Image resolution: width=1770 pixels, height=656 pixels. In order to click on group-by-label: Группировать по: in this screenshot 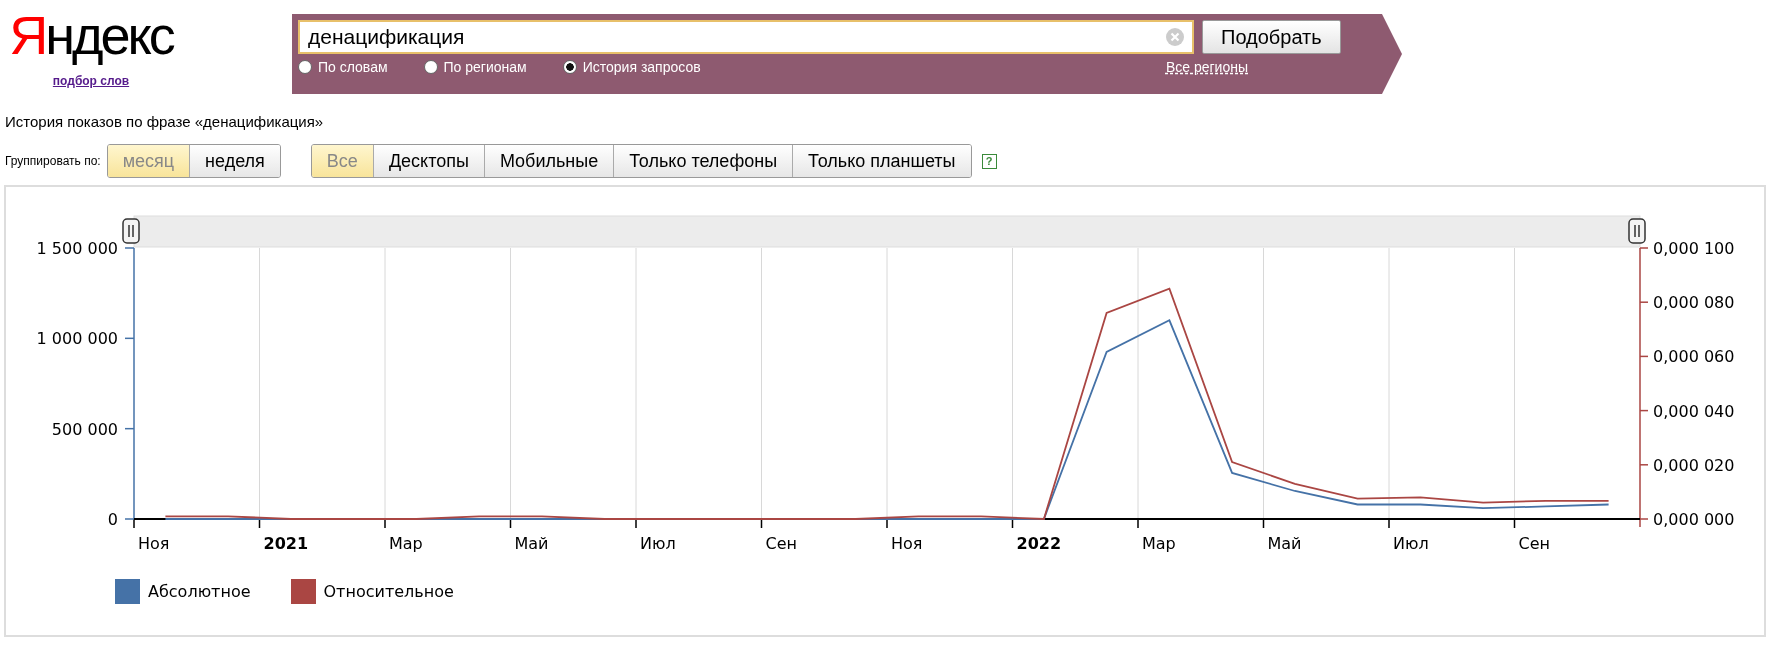, I will do `click(53, 161)`.